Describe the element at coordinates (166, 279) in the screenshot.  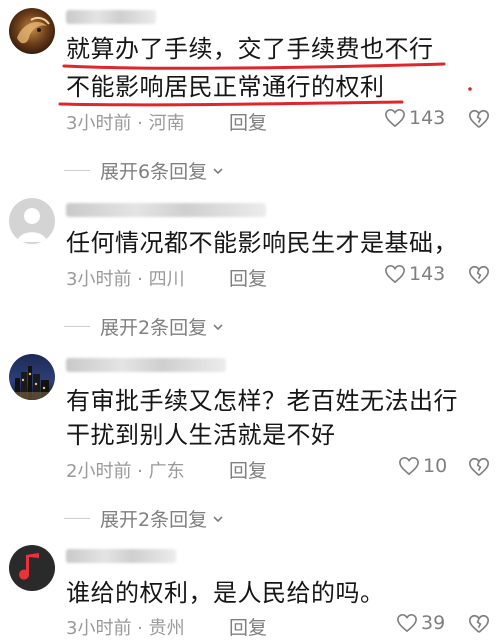
I see `comment-location: 四川` at that location.